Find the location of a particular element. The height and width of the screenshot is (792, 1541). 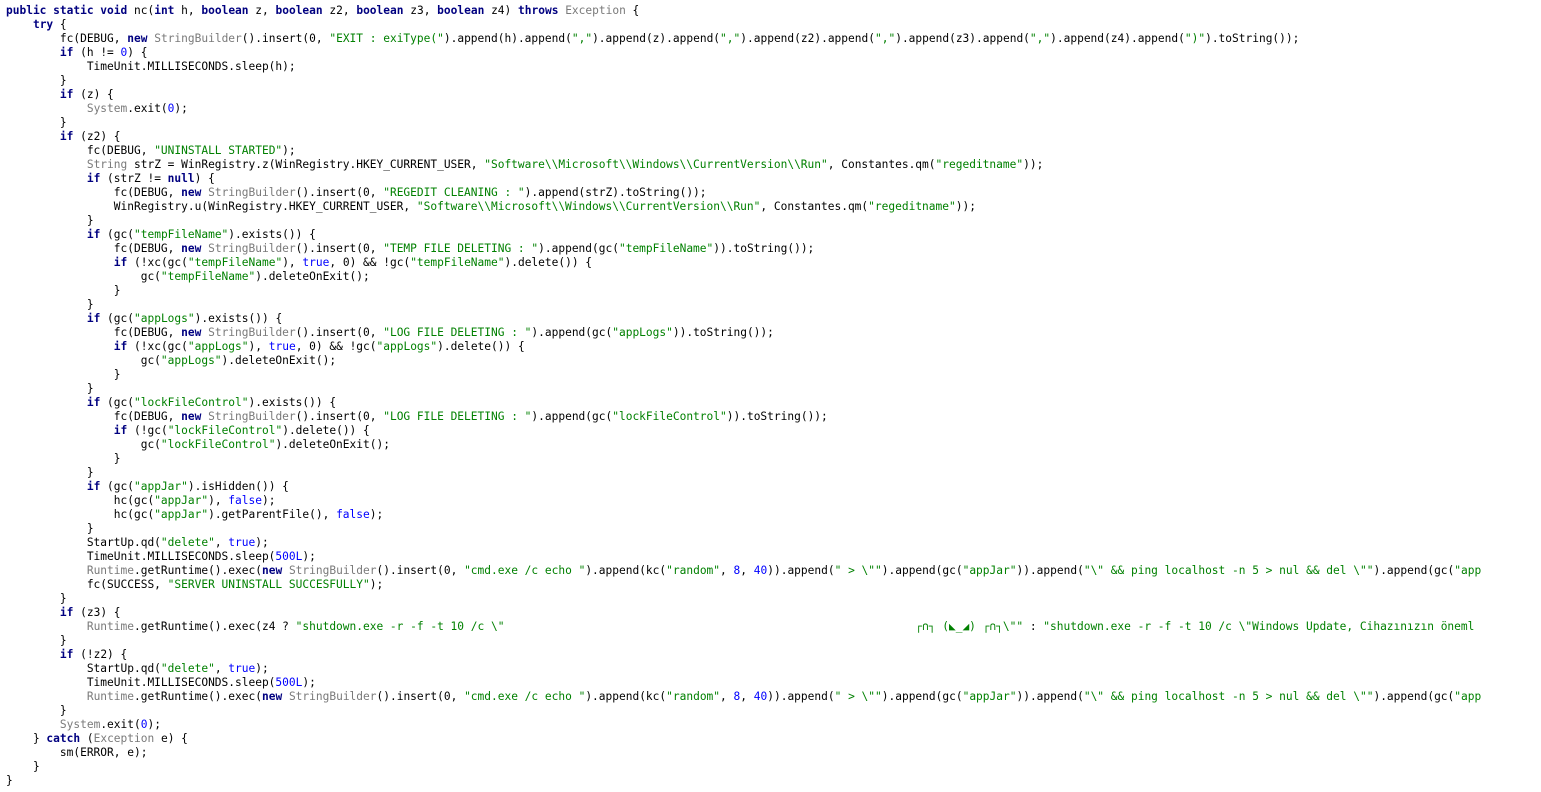

code-token: (z) { is located at coordinates (93, 94).